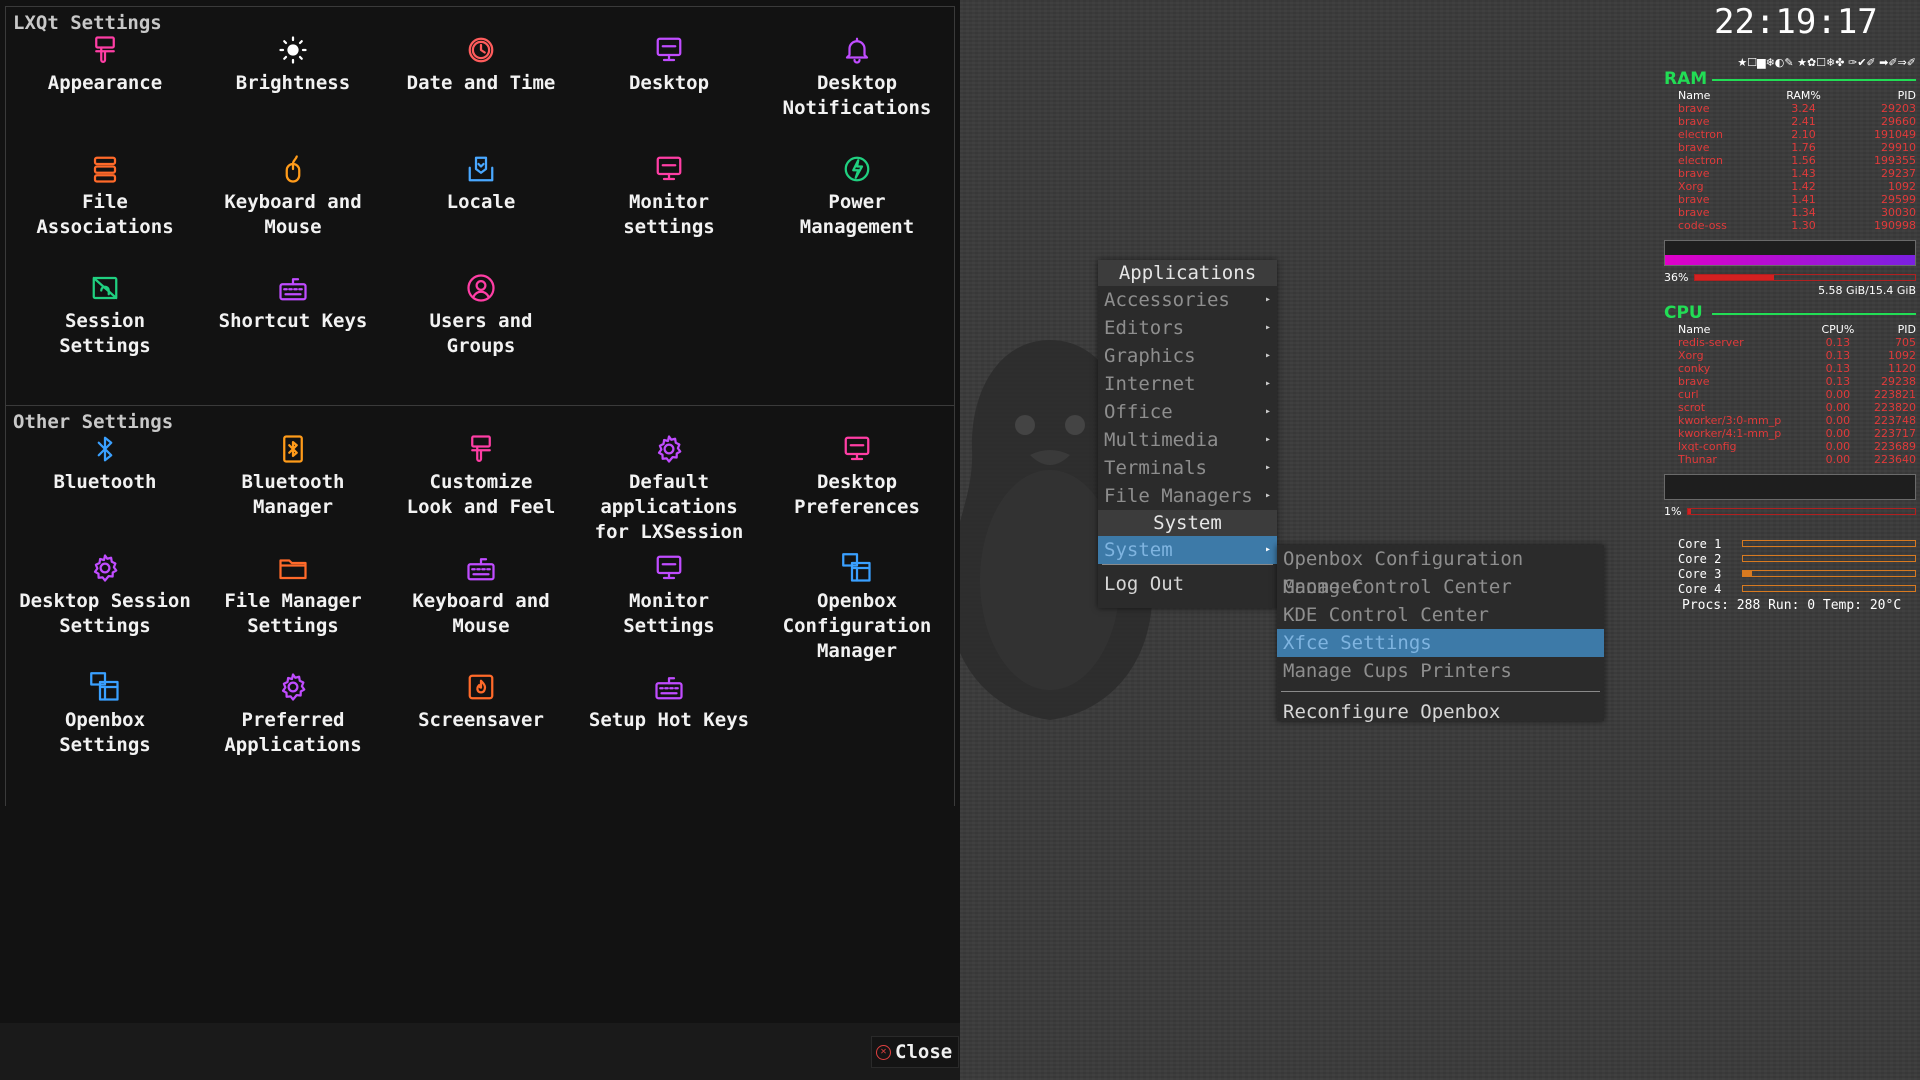  Describe the element at coordinates (105, 732) in the screenshot. I see `settings-item-label: Openbox Settings` at that location.